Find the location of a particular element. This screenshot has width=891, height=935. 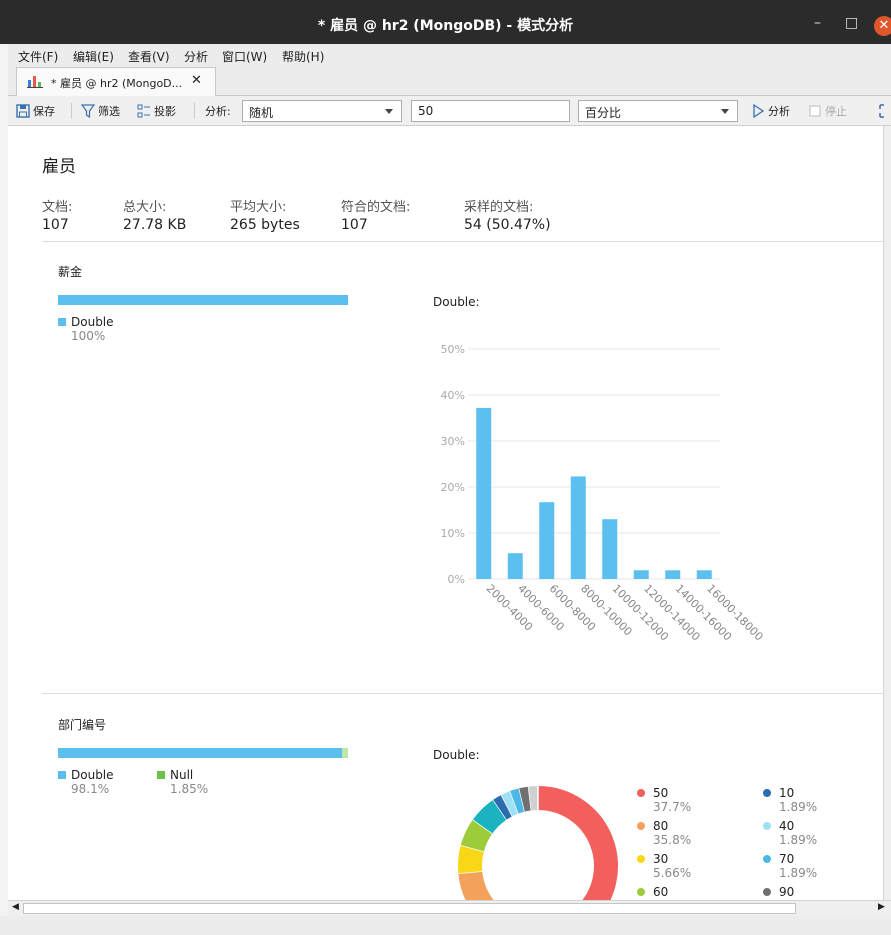

type-distribution-bar is located at coordinates (203, 300).